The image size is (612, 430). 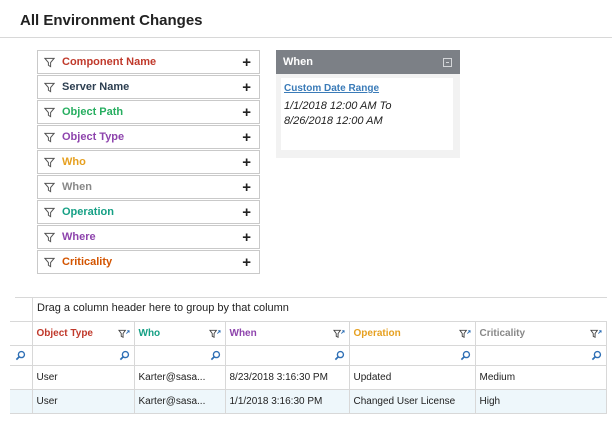 What do you see at coordinates (243, 333) in the screenshot?
I see `column-header-label: When` at bounding box center [243, 333].